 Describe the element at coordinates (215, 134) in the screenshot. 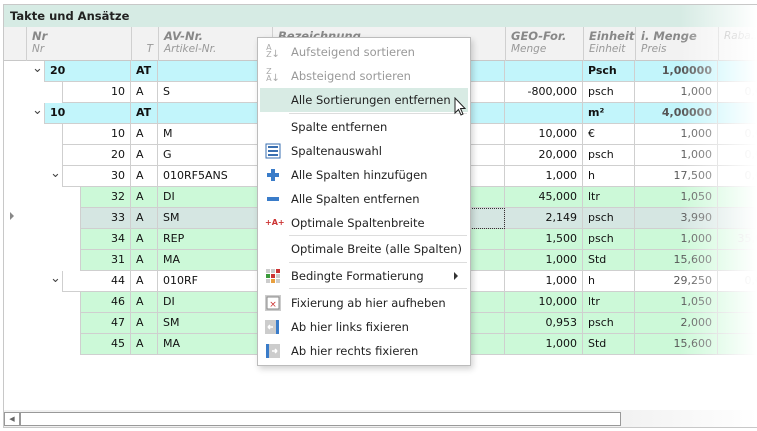

I see `cell-av: M` at that location.